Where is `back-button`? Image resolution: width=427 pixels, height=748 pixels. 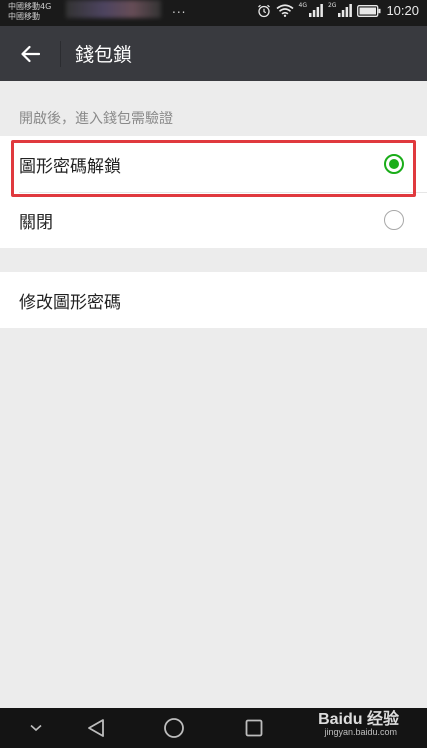
back-button is located at coordinates (30, 53).